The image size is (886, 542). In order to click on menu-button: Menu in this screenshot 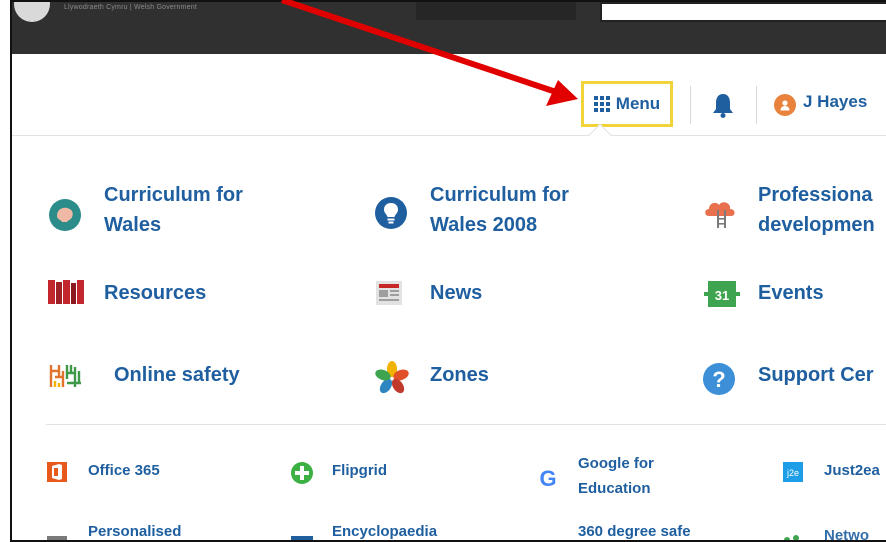, I will do `click(627, 104)`.